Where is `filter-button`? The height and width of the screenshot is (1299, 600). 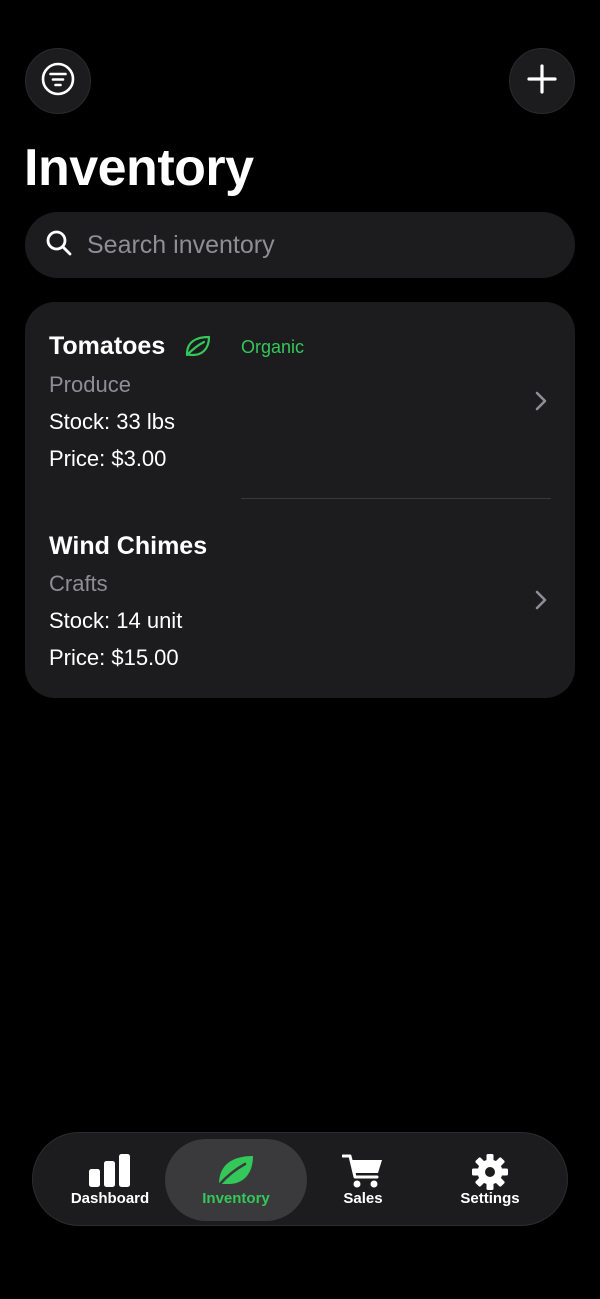 filter-button is located at coordinates (58, 81).